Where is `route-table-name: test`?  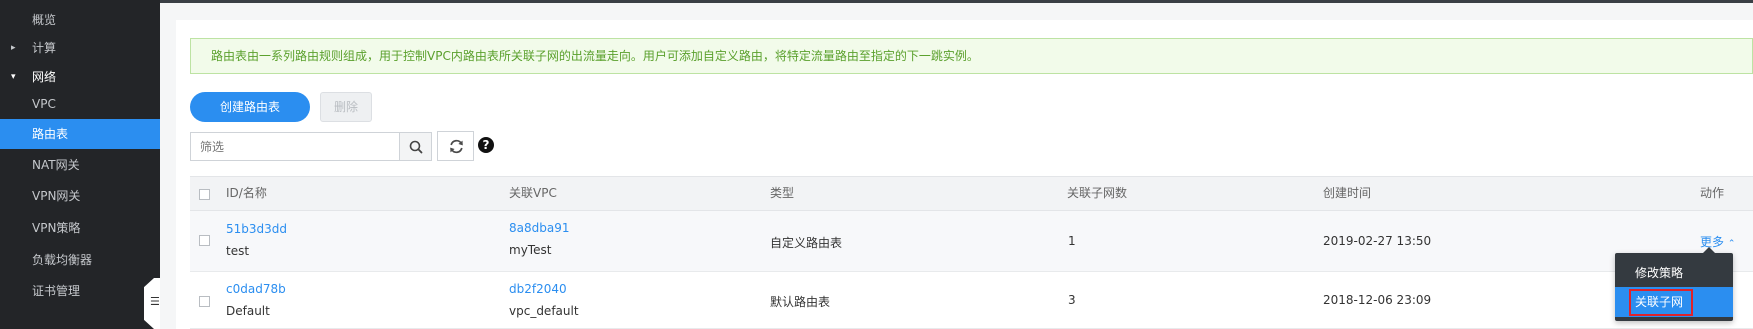 route-table-name: test is located at coordinates (238, 251).